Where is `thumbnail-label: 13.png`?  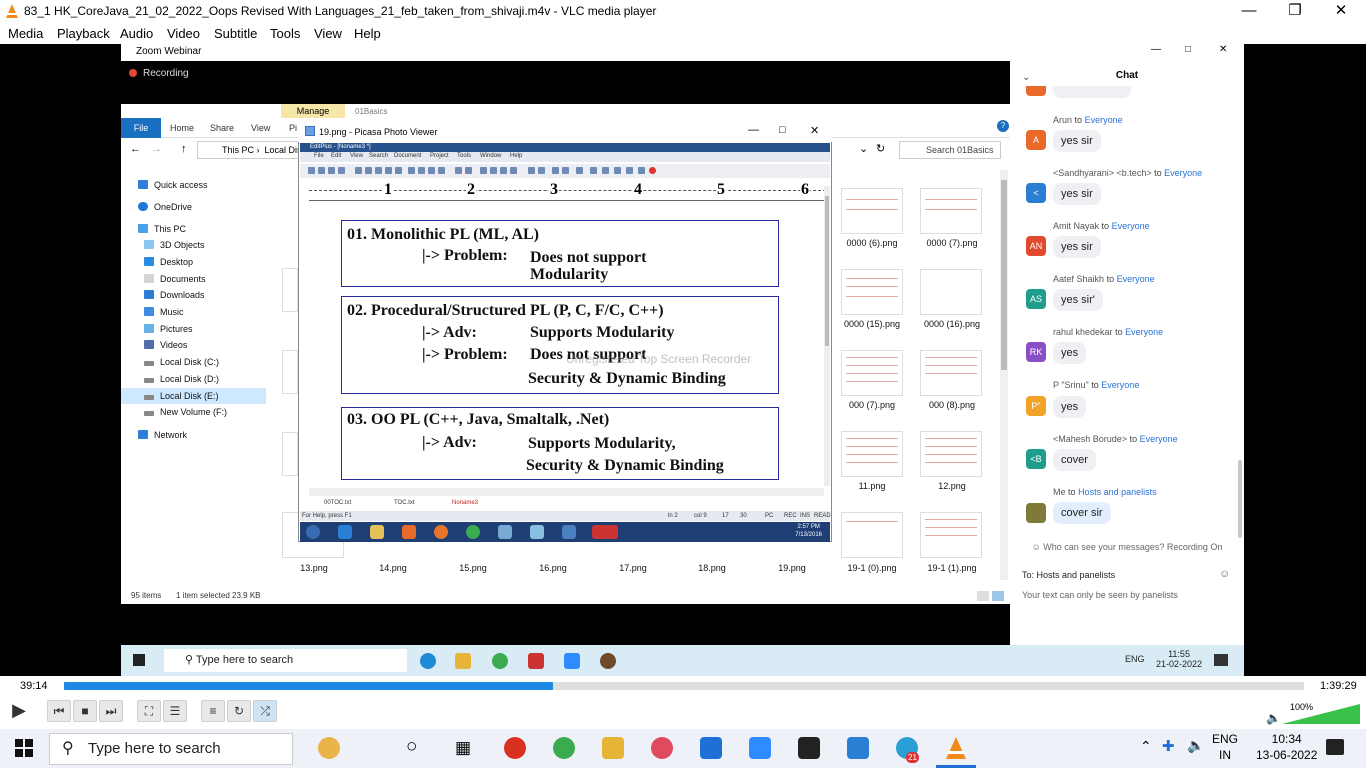
thumbnail-label: 13.png is located at coordinates (314, 568).